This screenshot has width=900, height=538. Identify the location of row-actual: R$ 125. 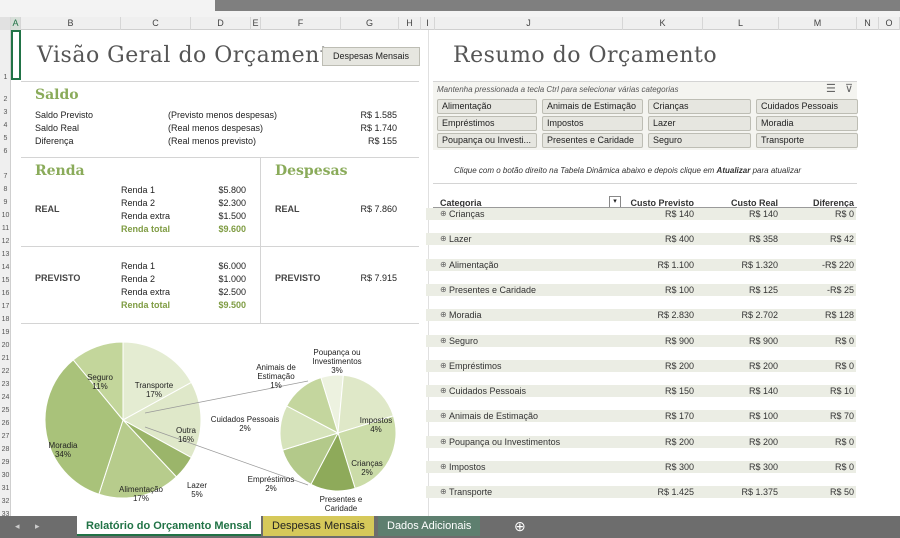
(763, 289).